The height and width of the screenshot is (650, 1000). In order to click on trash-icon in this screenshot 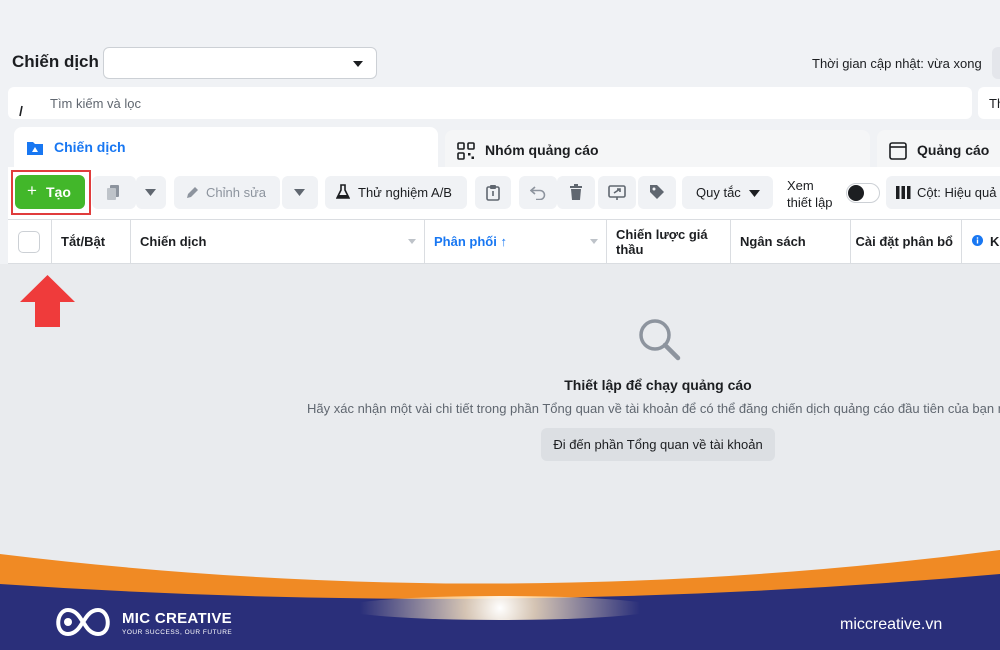, I will do `click(576, 192)`.